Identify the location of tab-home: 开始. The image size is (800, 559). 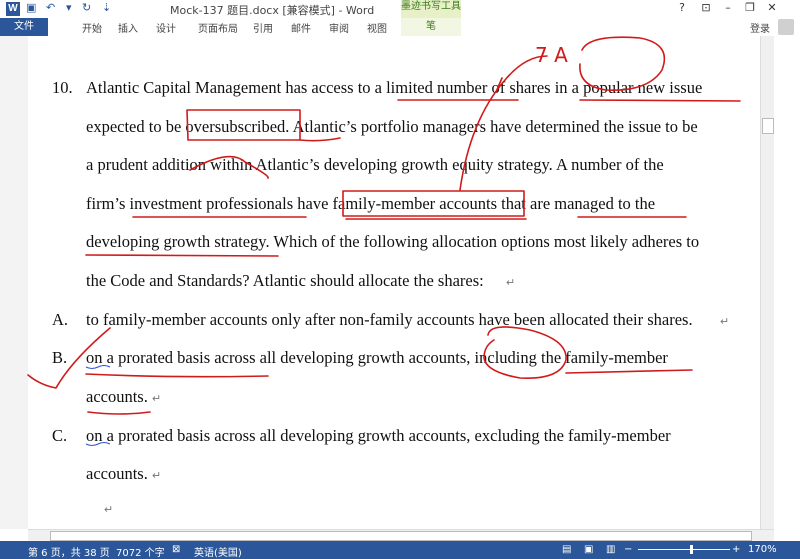
(92, 27).